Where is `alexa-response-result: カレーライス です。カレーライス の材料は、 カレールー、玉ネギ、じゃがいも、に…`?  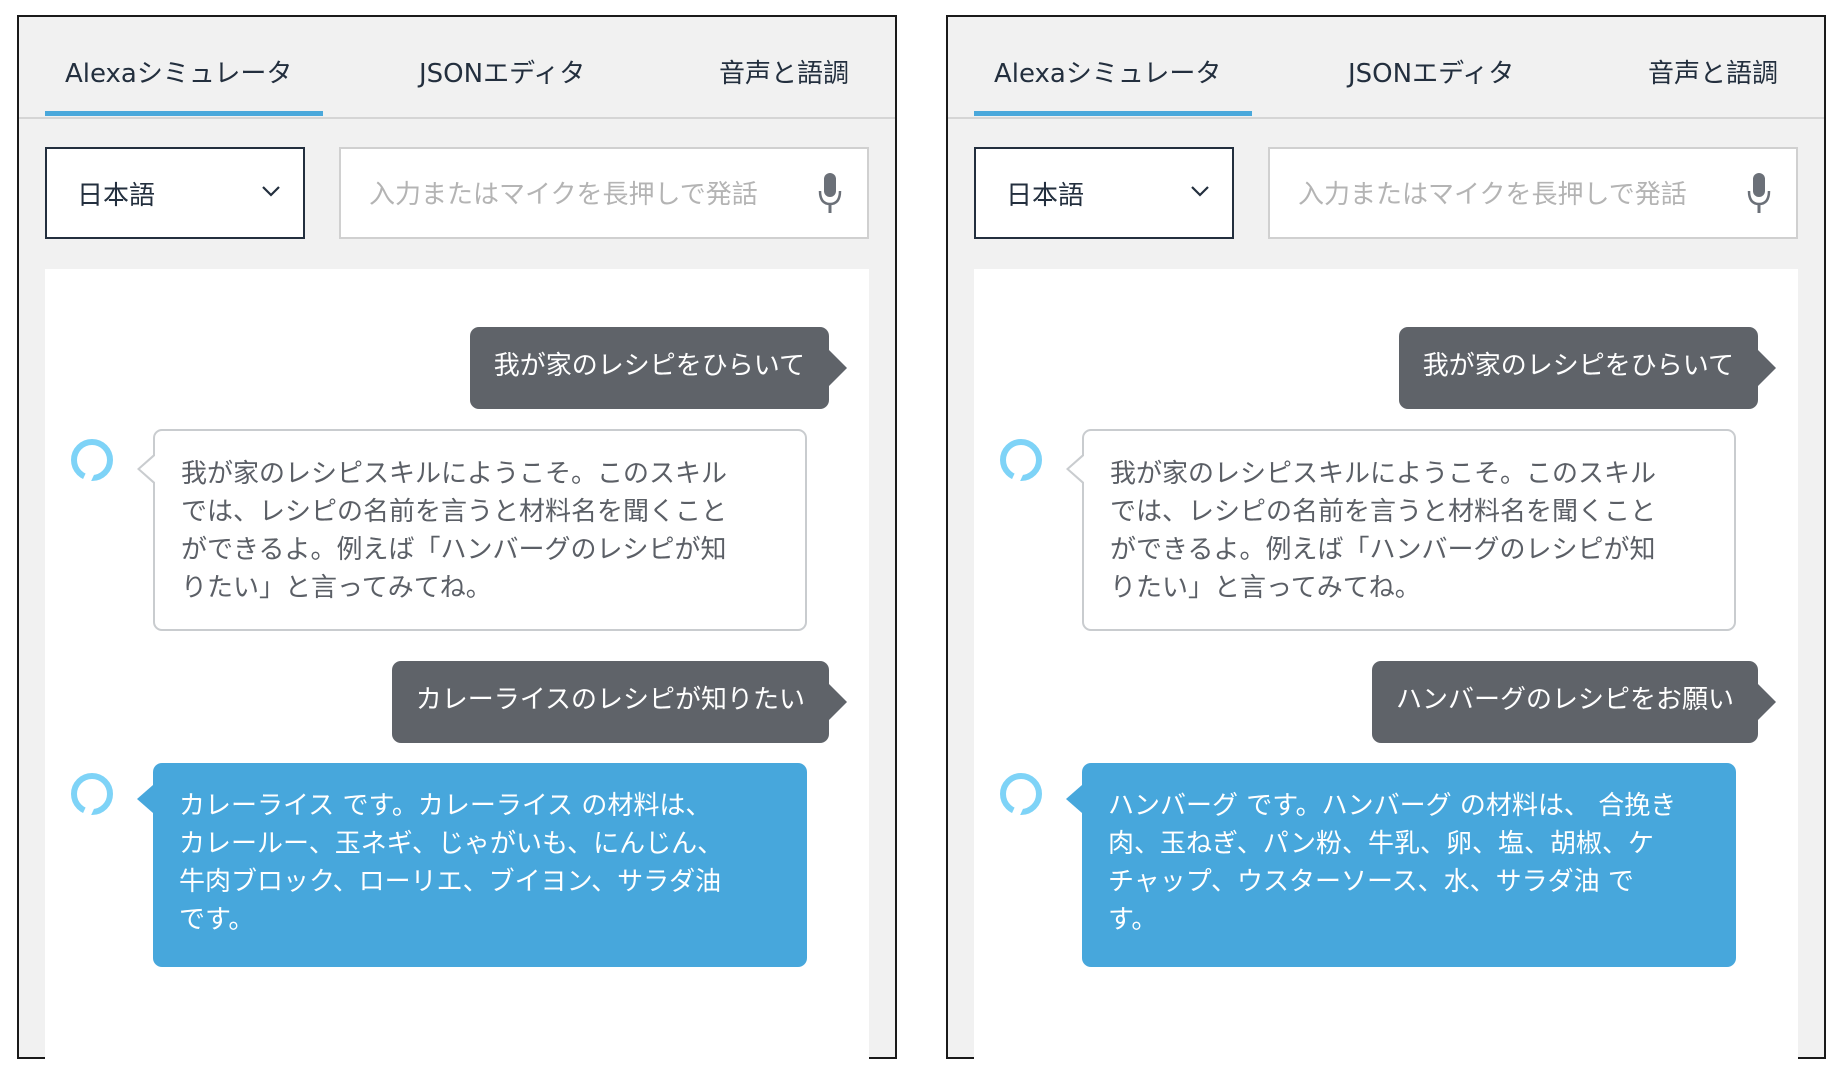
alexa-response-result: カレーライス です。カレーライス の材料は、 カレールー、玉ネギ、じゃがいも、に… is located at coordinates (472, 865).